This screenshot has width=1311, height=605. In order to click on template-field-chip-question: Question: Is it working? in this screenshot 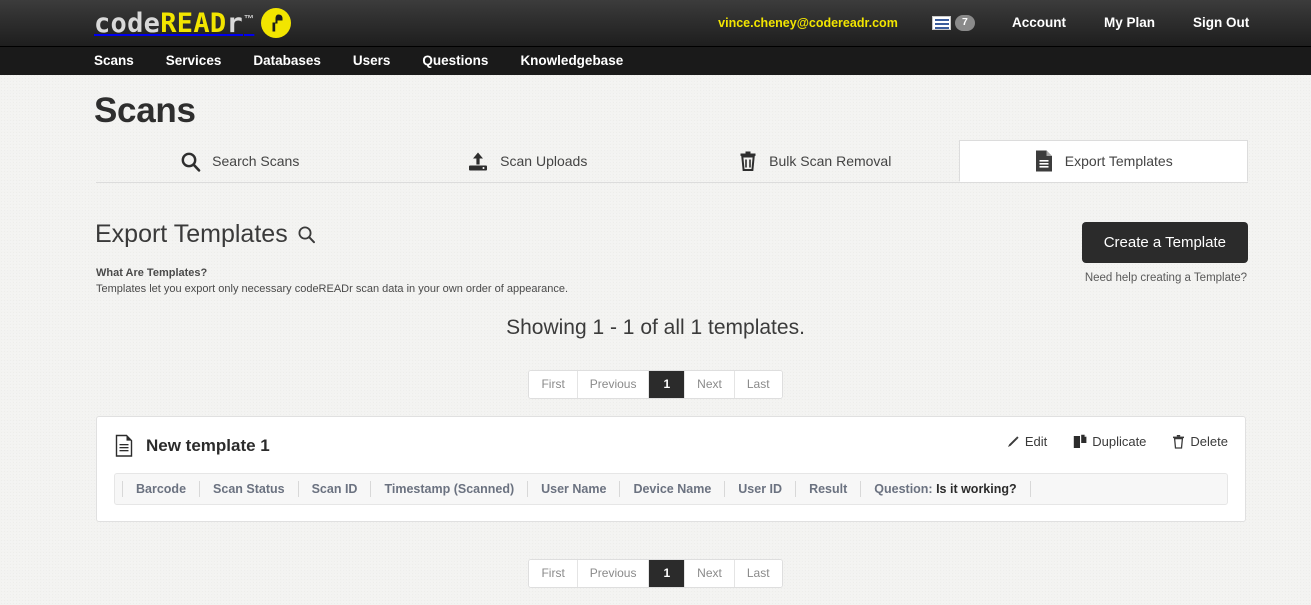, I will do `click(945, 489)`.